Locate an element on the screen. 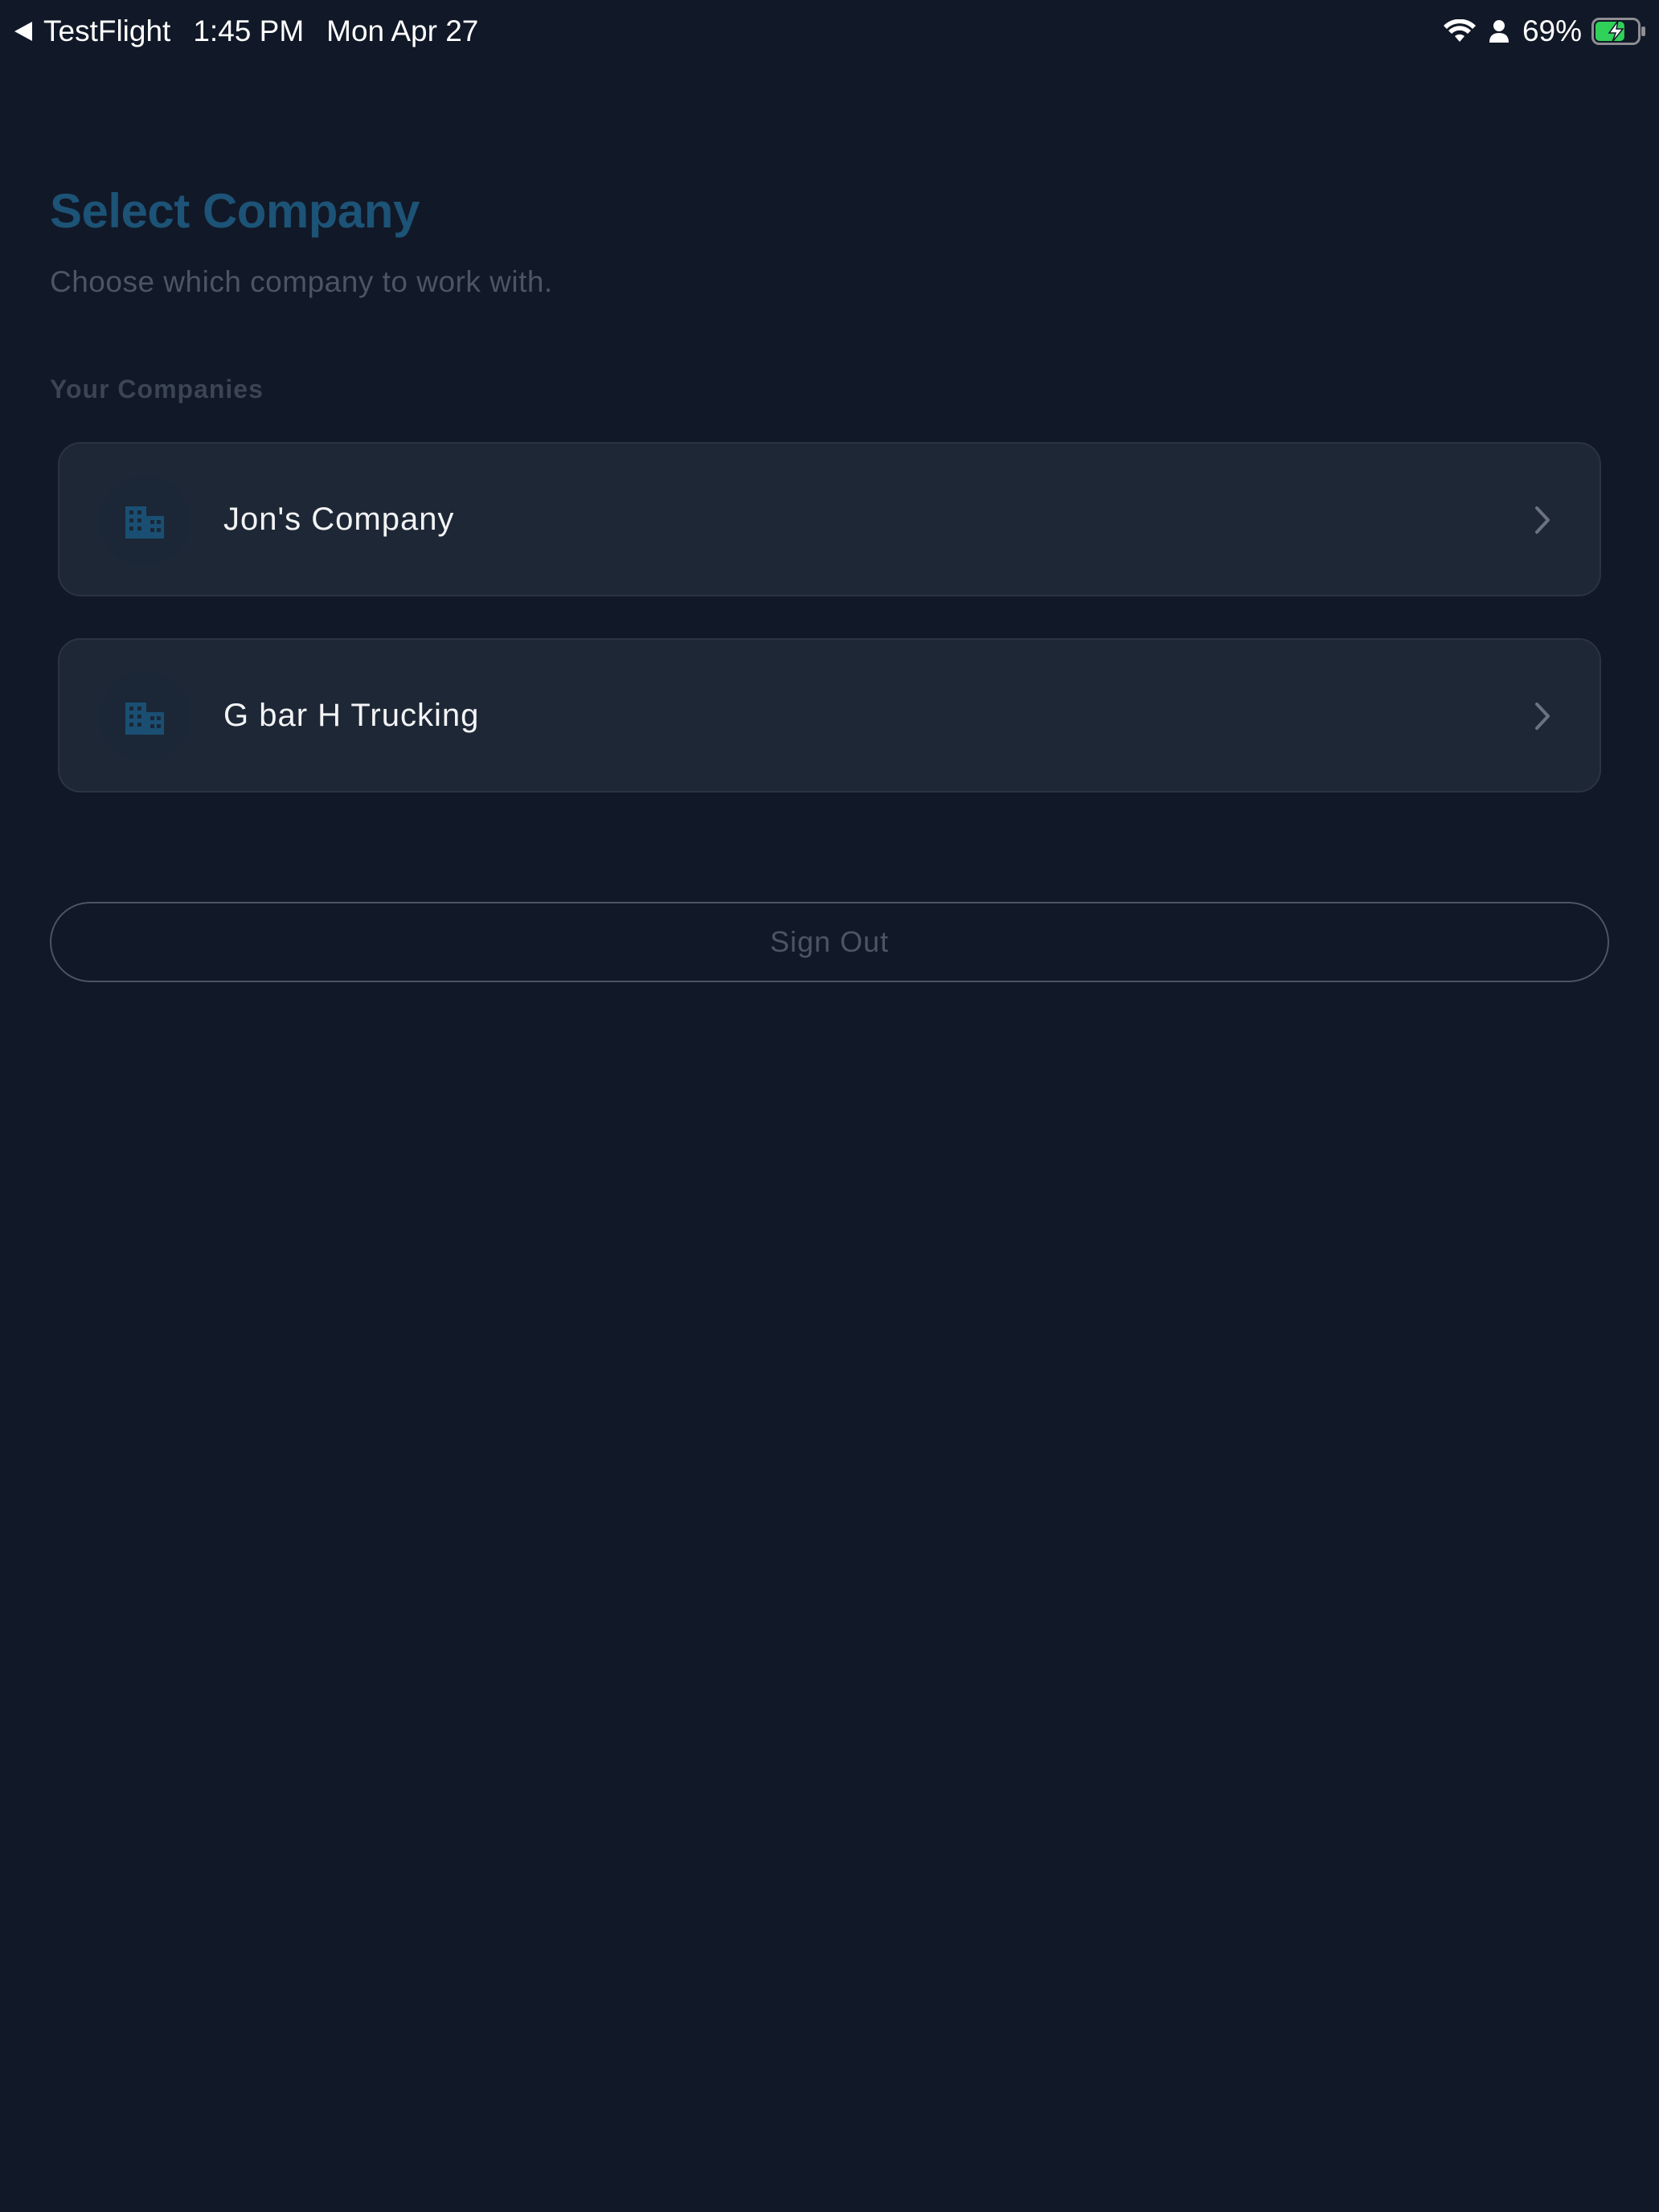 The image size is (1659, 2212). page-title: Select Company is located at coordinates (235, 211).